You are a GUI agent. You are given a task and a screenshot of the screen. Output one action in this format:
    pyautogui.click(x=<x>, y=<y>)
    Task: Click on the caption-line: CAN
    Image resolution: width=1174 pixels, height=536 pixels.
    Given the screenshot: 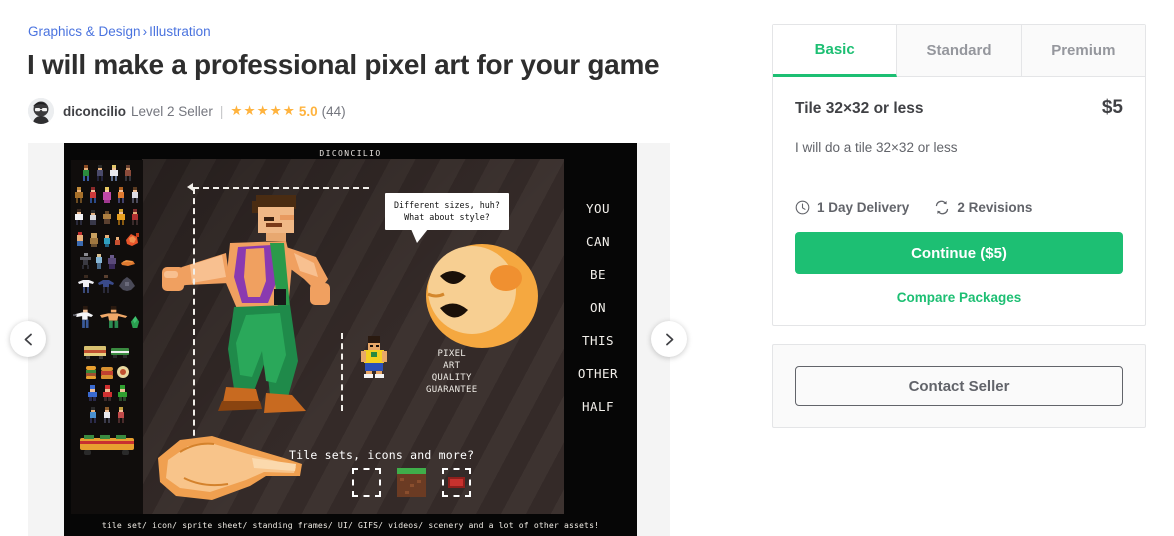 What is the action you would take?
    pyautogui.click(x=598, y=241)
    